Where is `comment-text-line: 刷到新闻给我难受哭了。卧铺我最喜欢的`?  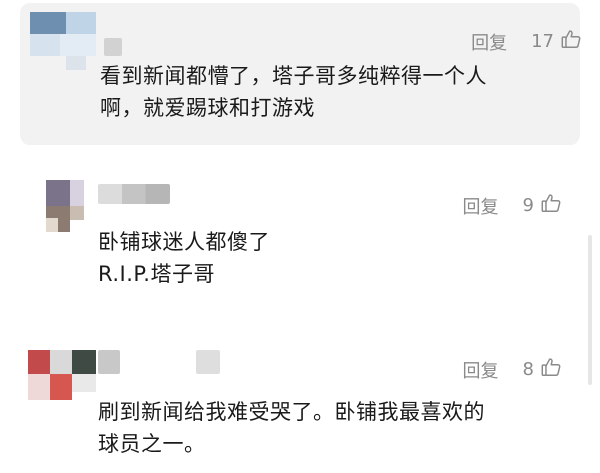
comment-text-line: 刷到新闻给我难受哭了。卧铺我最喜欢的 is located at coordinates (291, 412).